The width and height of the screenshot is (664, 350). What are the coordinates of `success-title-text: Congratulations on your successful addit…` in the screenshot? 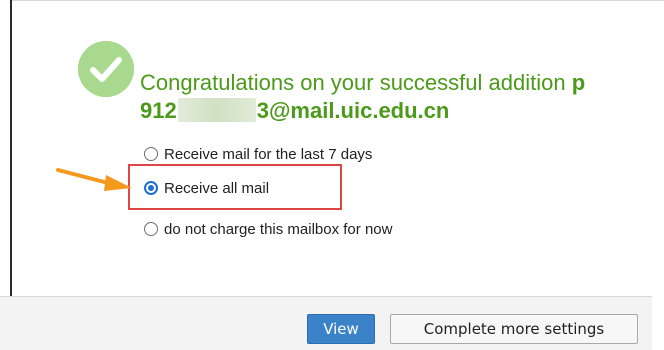 It's located at (356, 82).